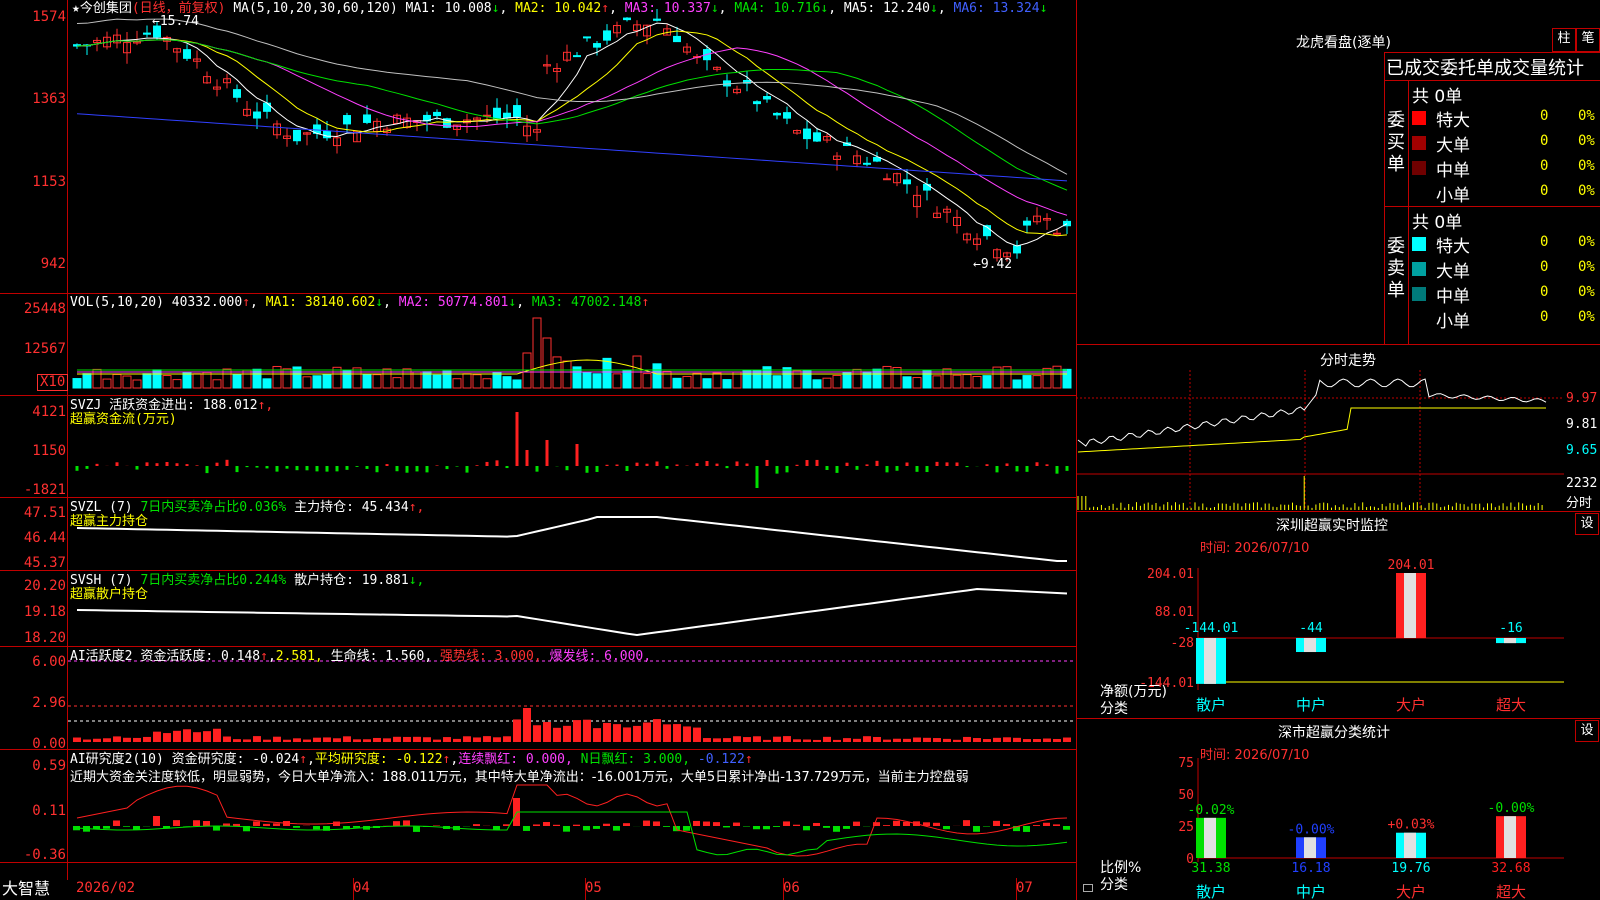 Image resolution: width=1600 pixels, height=900 pixels. I want to click on tick-view-button: 笔, so click(1588, 40).